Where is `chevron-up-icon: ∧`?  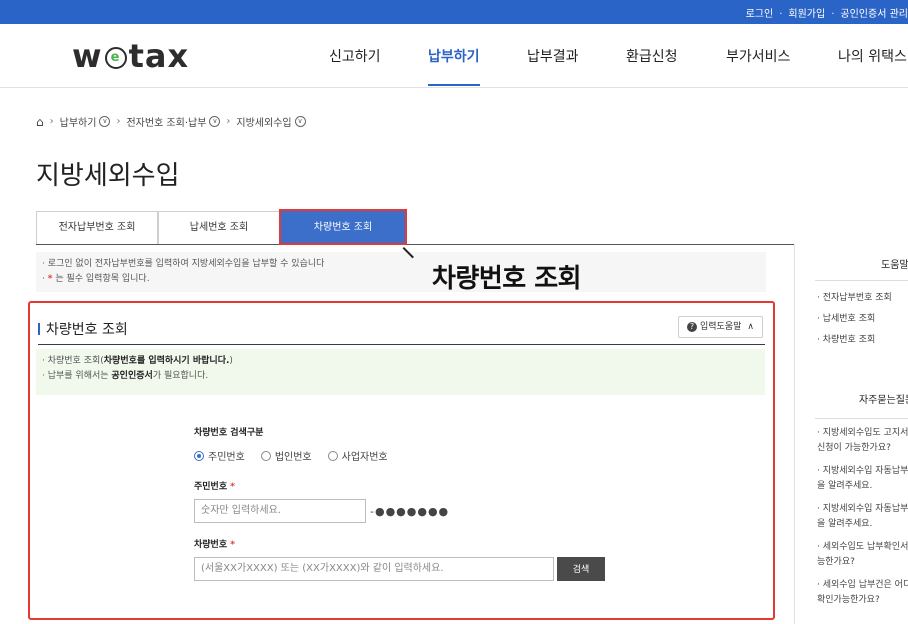 chevron-up-icon: ∧ is located at coordinates (750, 327).